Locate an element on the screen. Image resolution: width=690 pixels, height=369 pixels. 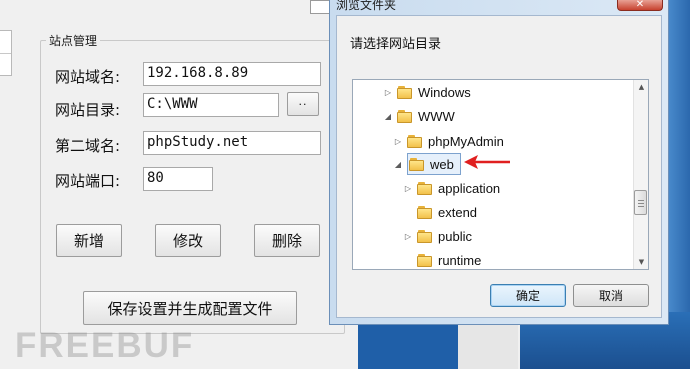
modify-button: 修改 is located at coordinates (188, 240).